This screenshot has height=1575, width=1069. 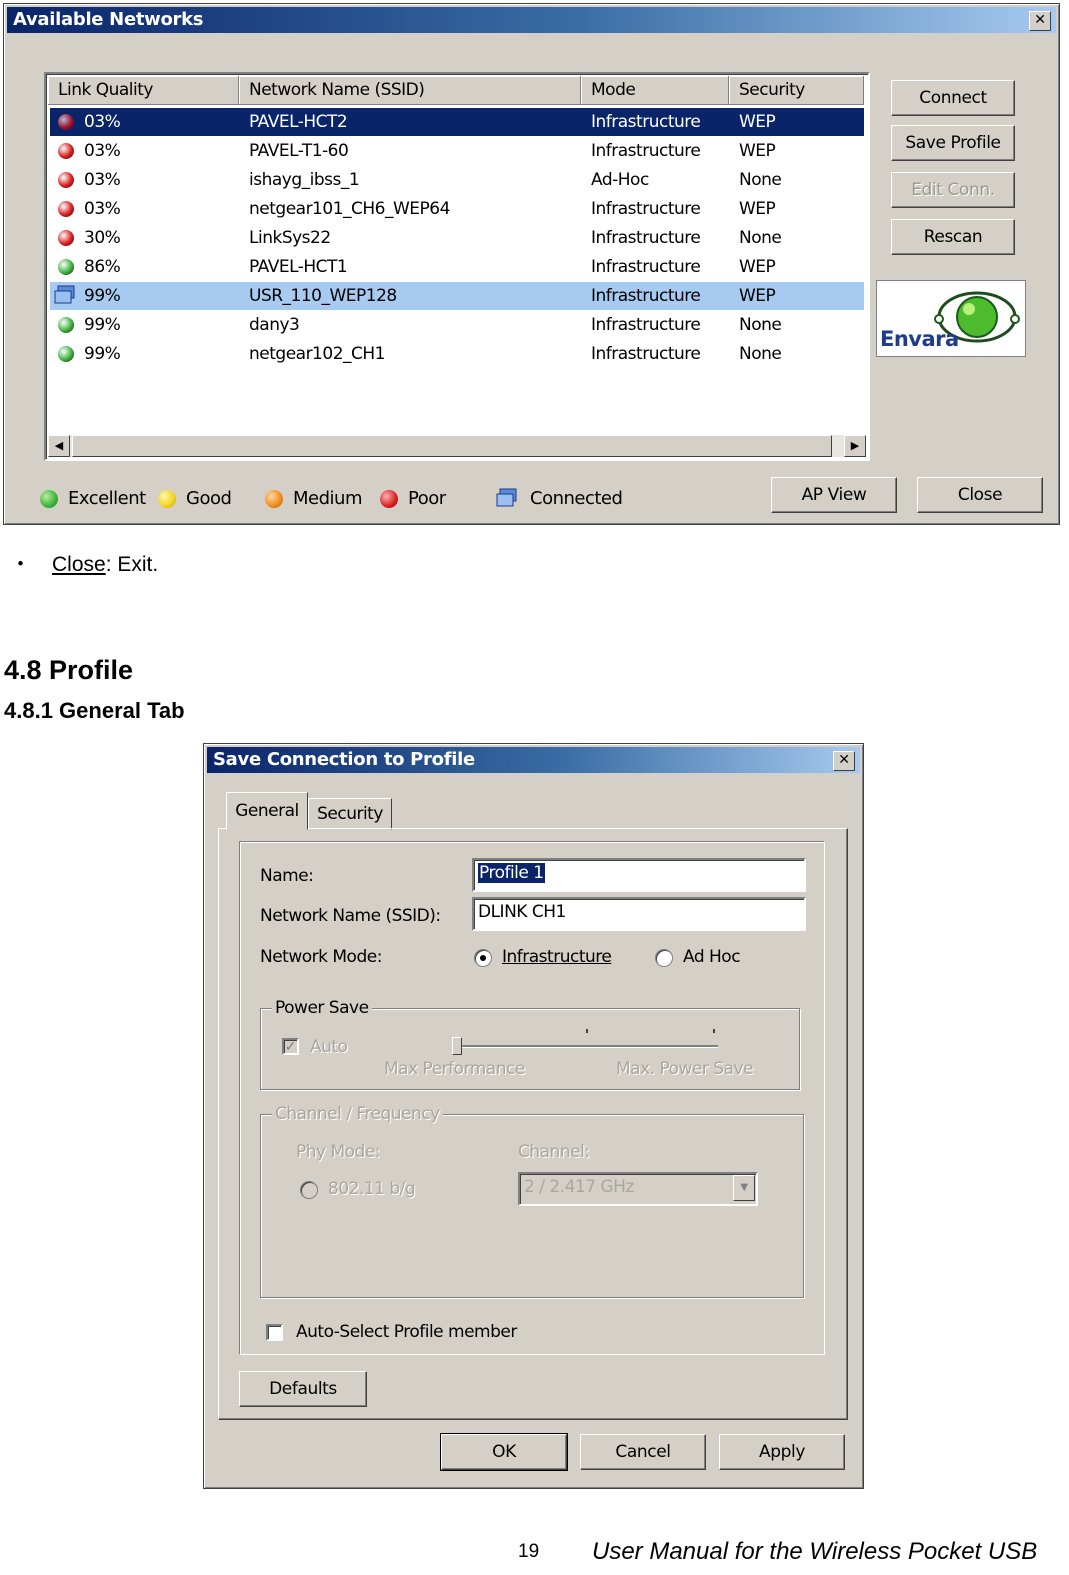 I want to click on cell-ssid: PAVEL-HCT1, so click(x=298, y=267).